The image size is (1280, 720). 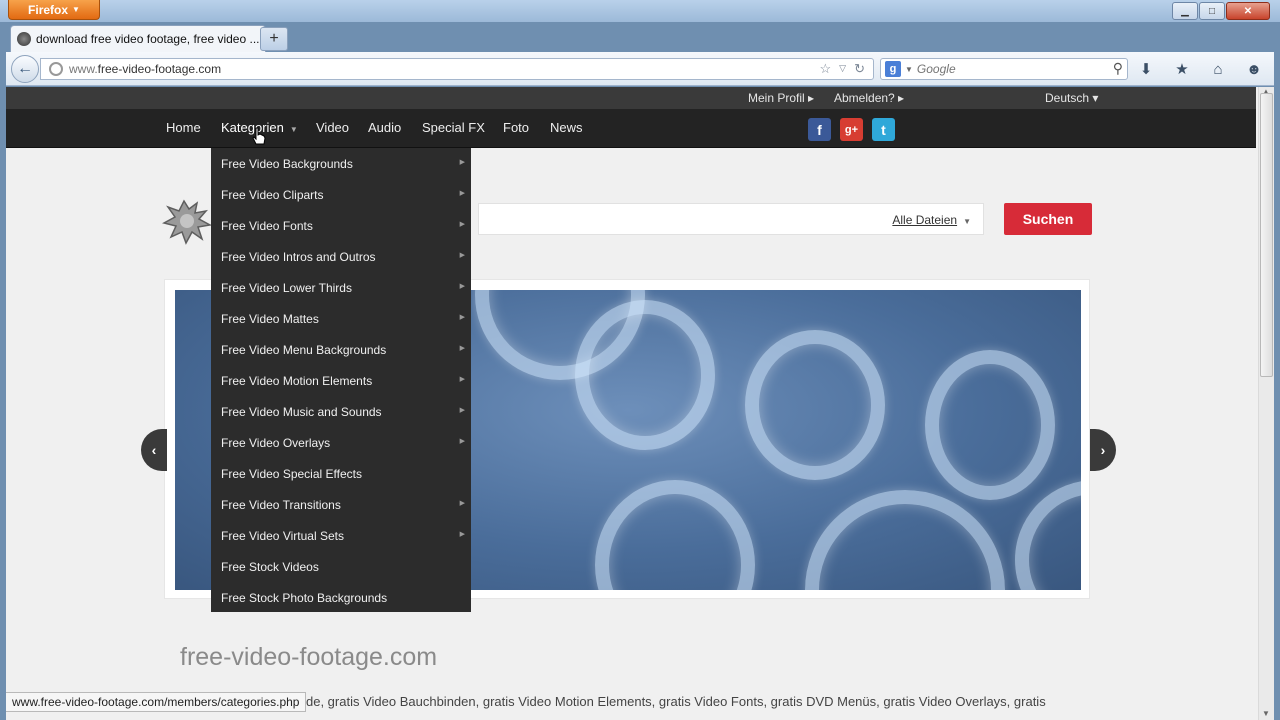 I want to click on menu-item: Free Video Cliparts ▶, so click(x=341, y=194).